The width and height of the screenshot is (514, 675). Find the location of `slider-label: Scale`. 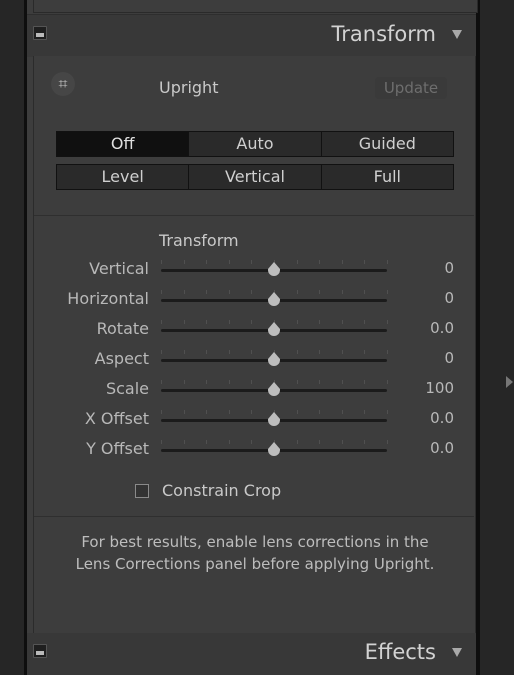

slider-label: Scale is located at coordinates (127, 388).